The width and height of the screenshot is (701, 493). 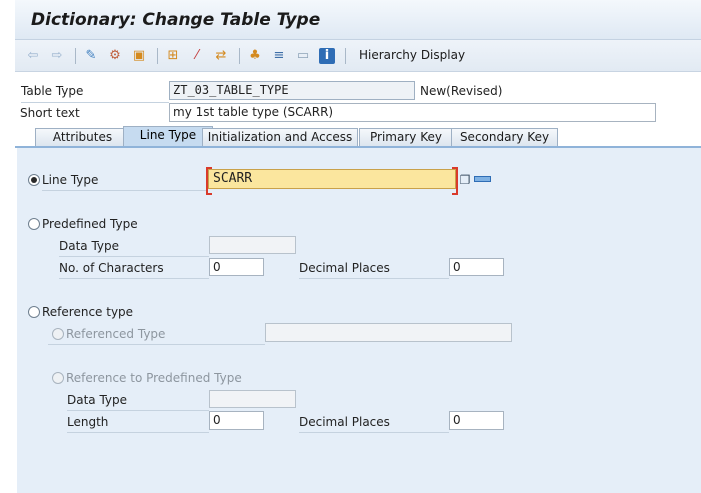 What do you see at coordinates (252, 399) in the screenshot?
I see `ref-data-type-field` at bounding box center [252, 399].